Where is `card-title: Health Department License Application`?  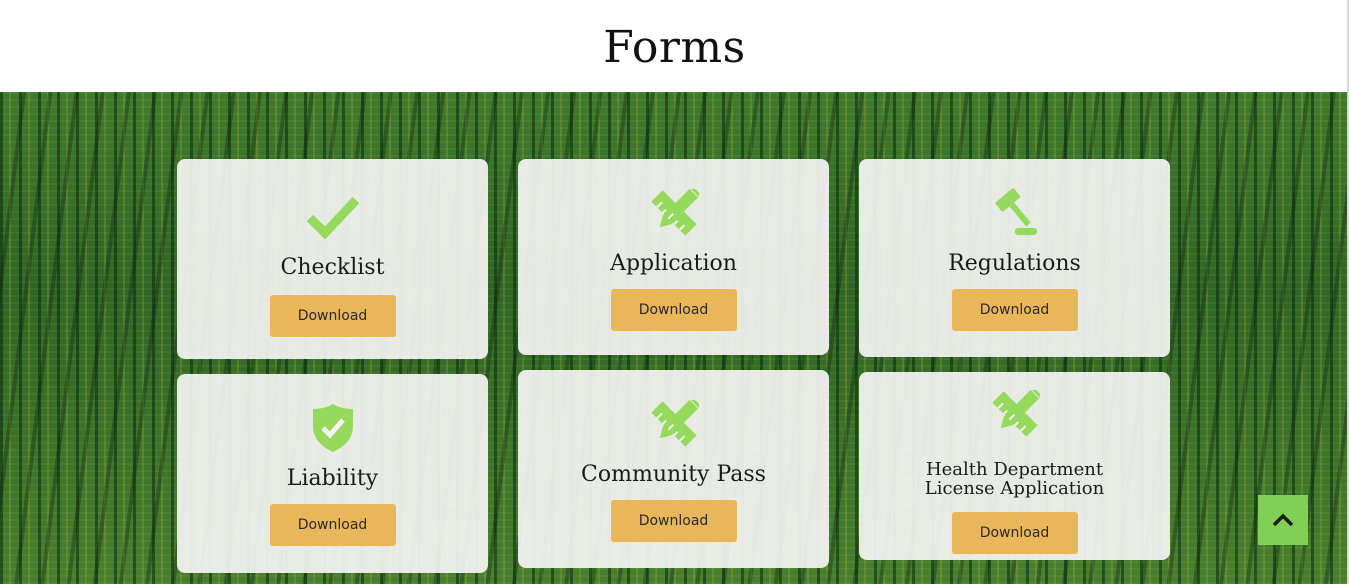
card-title: Health Department License Application is located at coordinates (1014, 479).